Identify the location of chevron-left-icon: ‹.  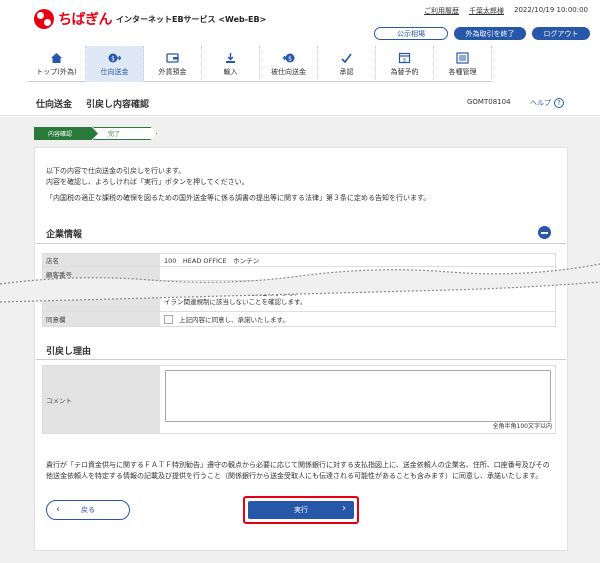
(58, 509).